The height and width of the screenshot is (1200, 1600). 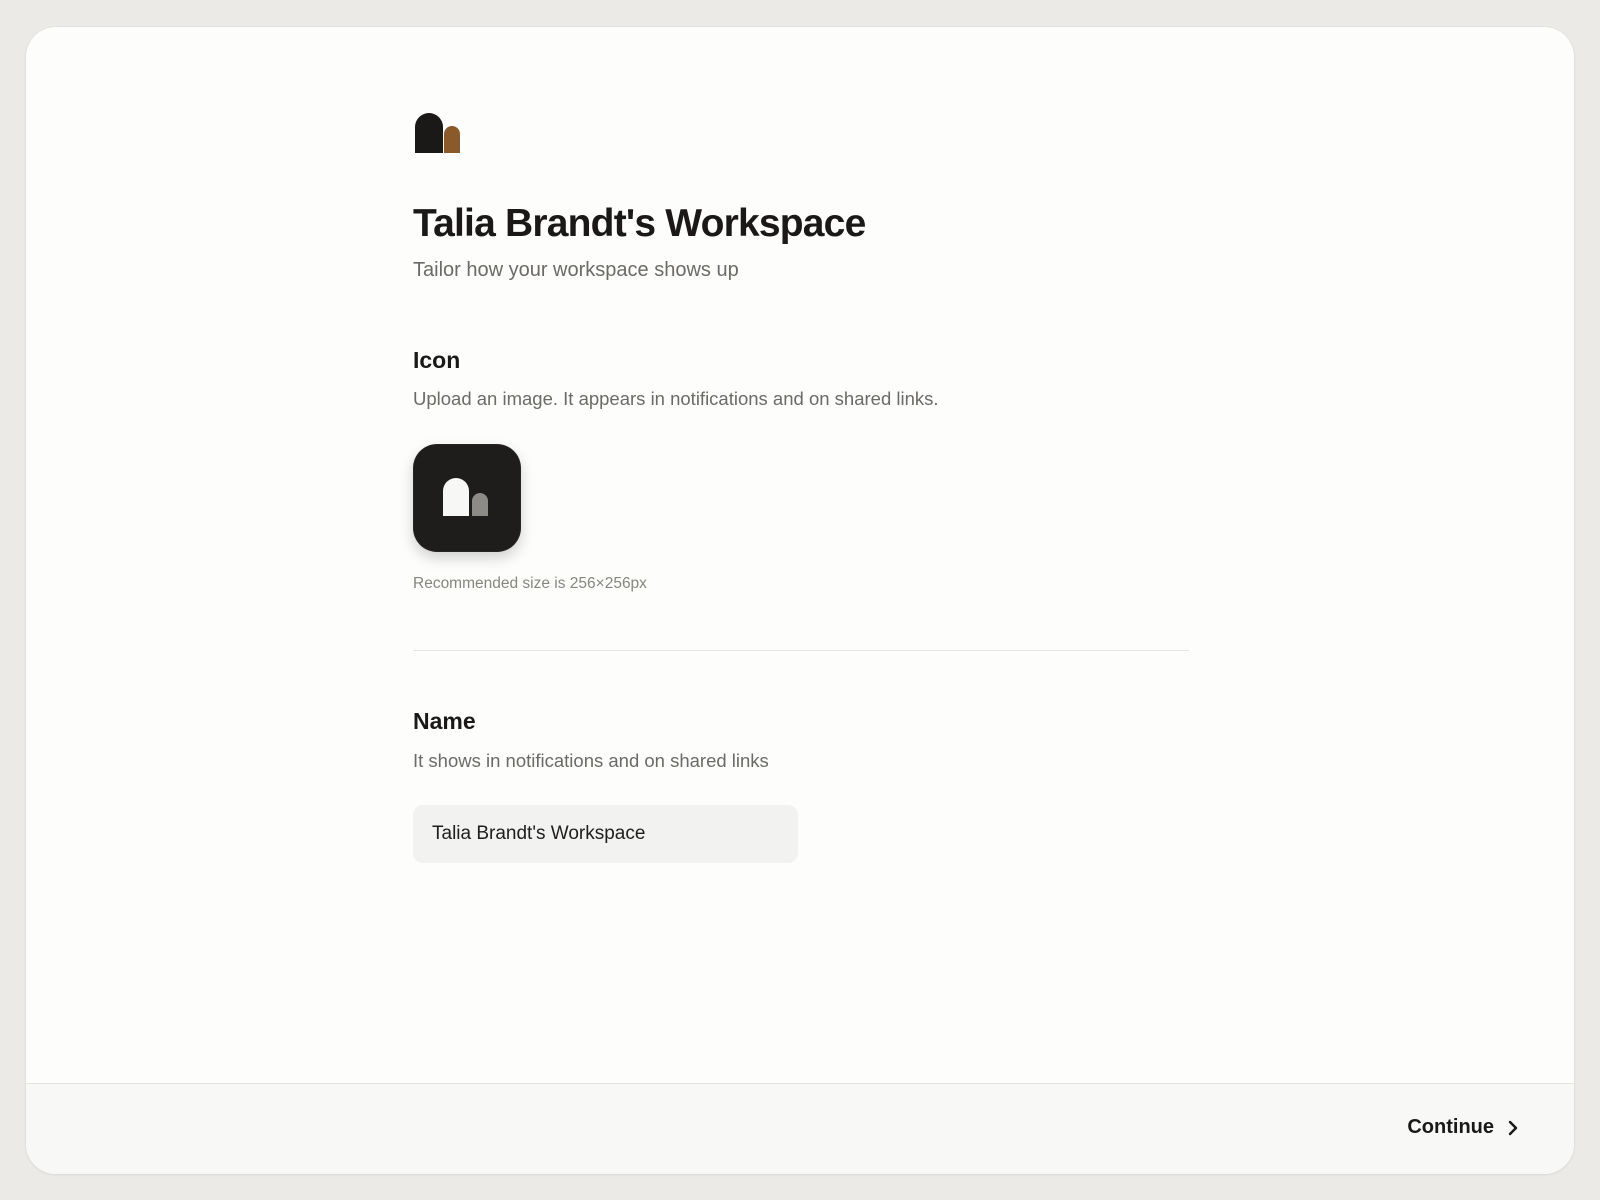 What do you see at coordinates (437, 360) in the screenshot?
I see `icon-section-heading: Icon` at bounding box center [437, 360].